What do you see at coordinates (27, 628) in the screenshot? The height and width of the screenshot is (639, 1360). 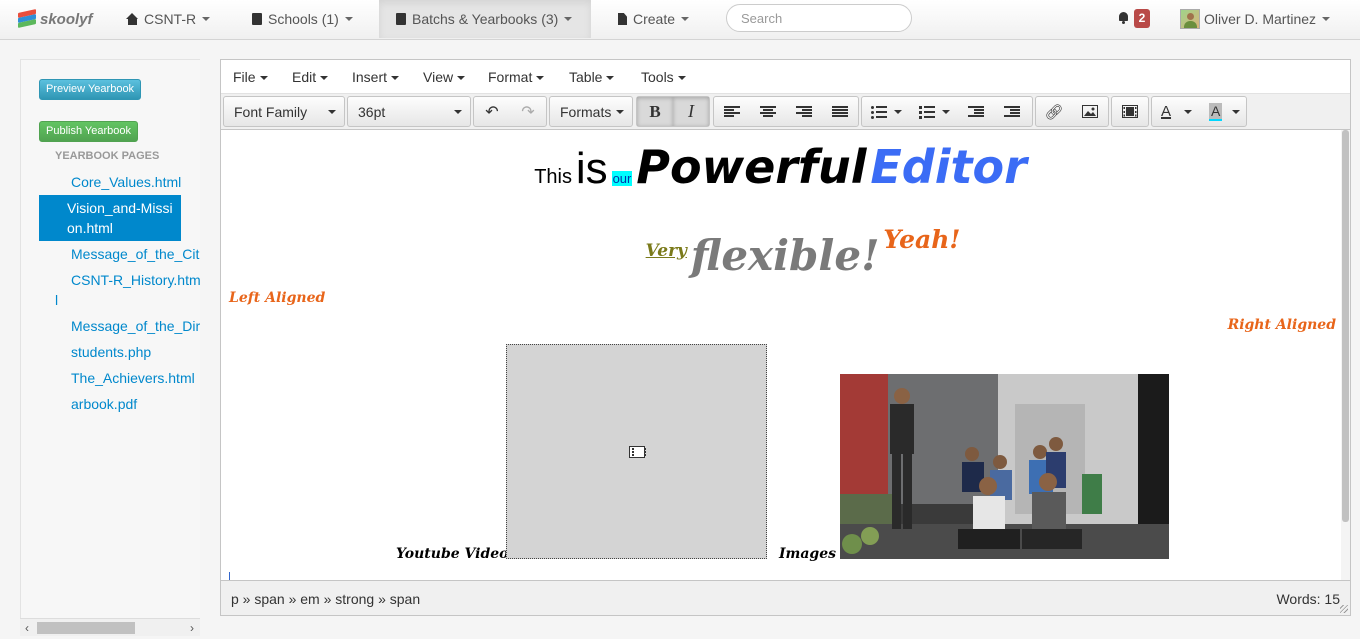 I see `scroll-left-icon: ‹` at bounding box center [27, 628].